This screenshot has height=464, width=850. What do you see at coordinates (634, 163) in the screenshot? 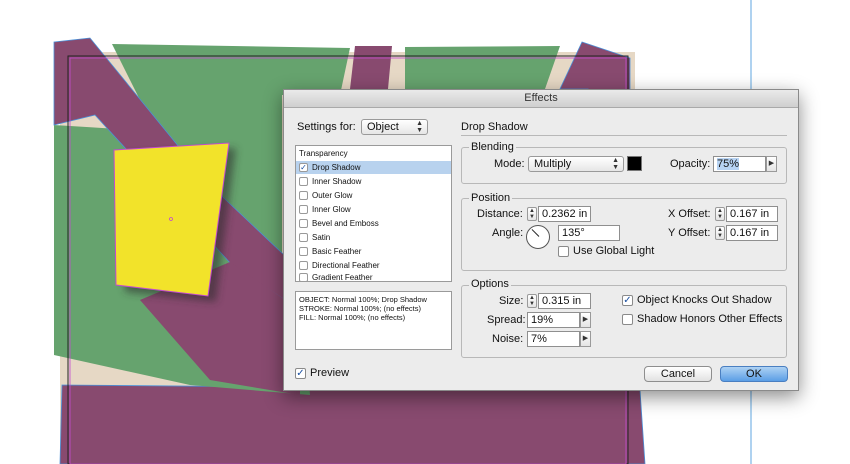
I see `shadow-color-swatch` at bounding box center [634, 163].